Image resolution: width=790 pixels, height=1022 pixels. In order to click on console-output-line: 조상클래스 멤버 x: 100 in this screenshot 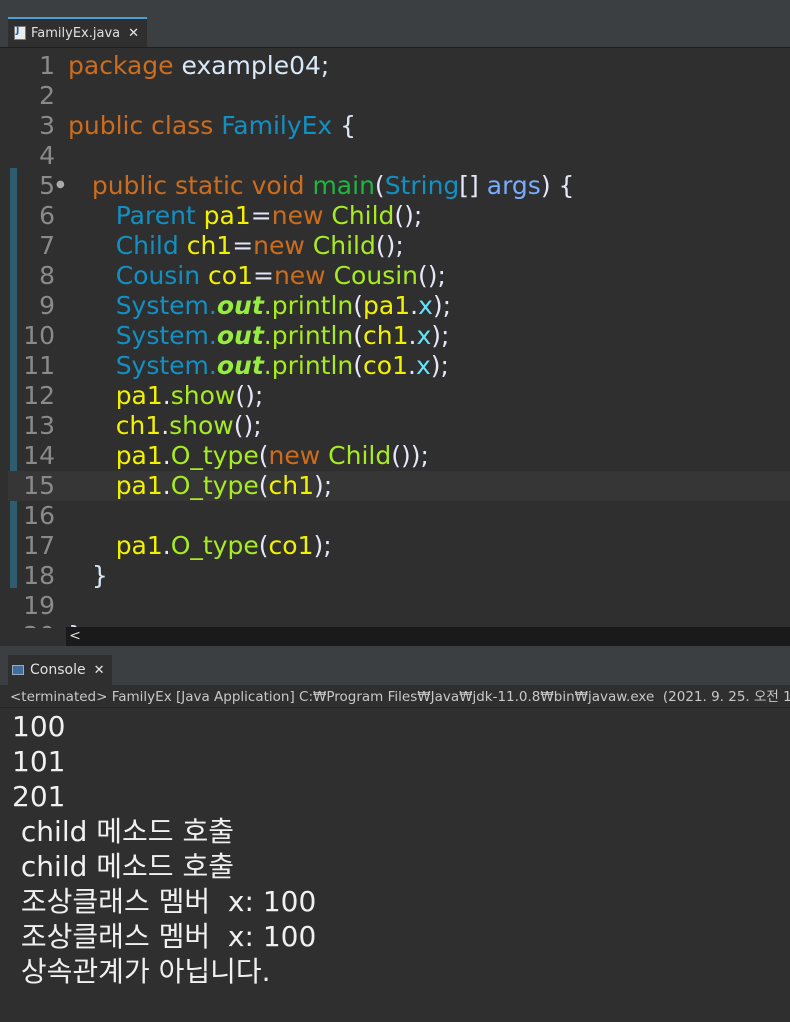, I will do `click(164, 936)`.